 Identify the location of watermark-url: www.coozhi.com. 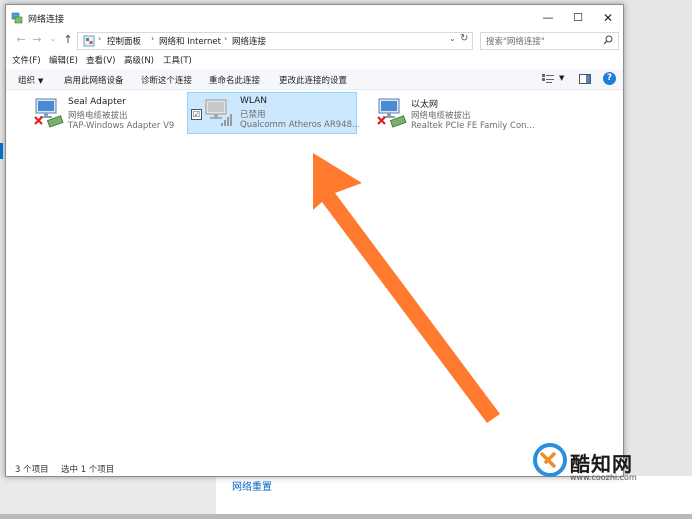
(603, 477).